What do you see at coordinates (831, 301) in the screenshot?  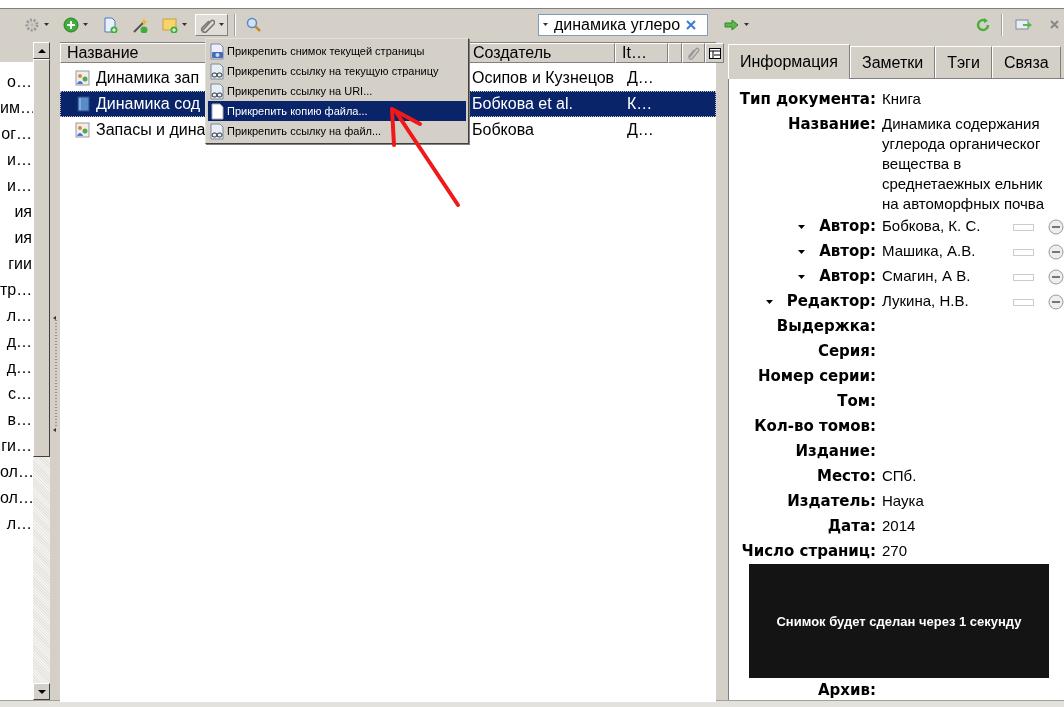 I see `field-label: Редактор:` at bounding box center [831, 301].